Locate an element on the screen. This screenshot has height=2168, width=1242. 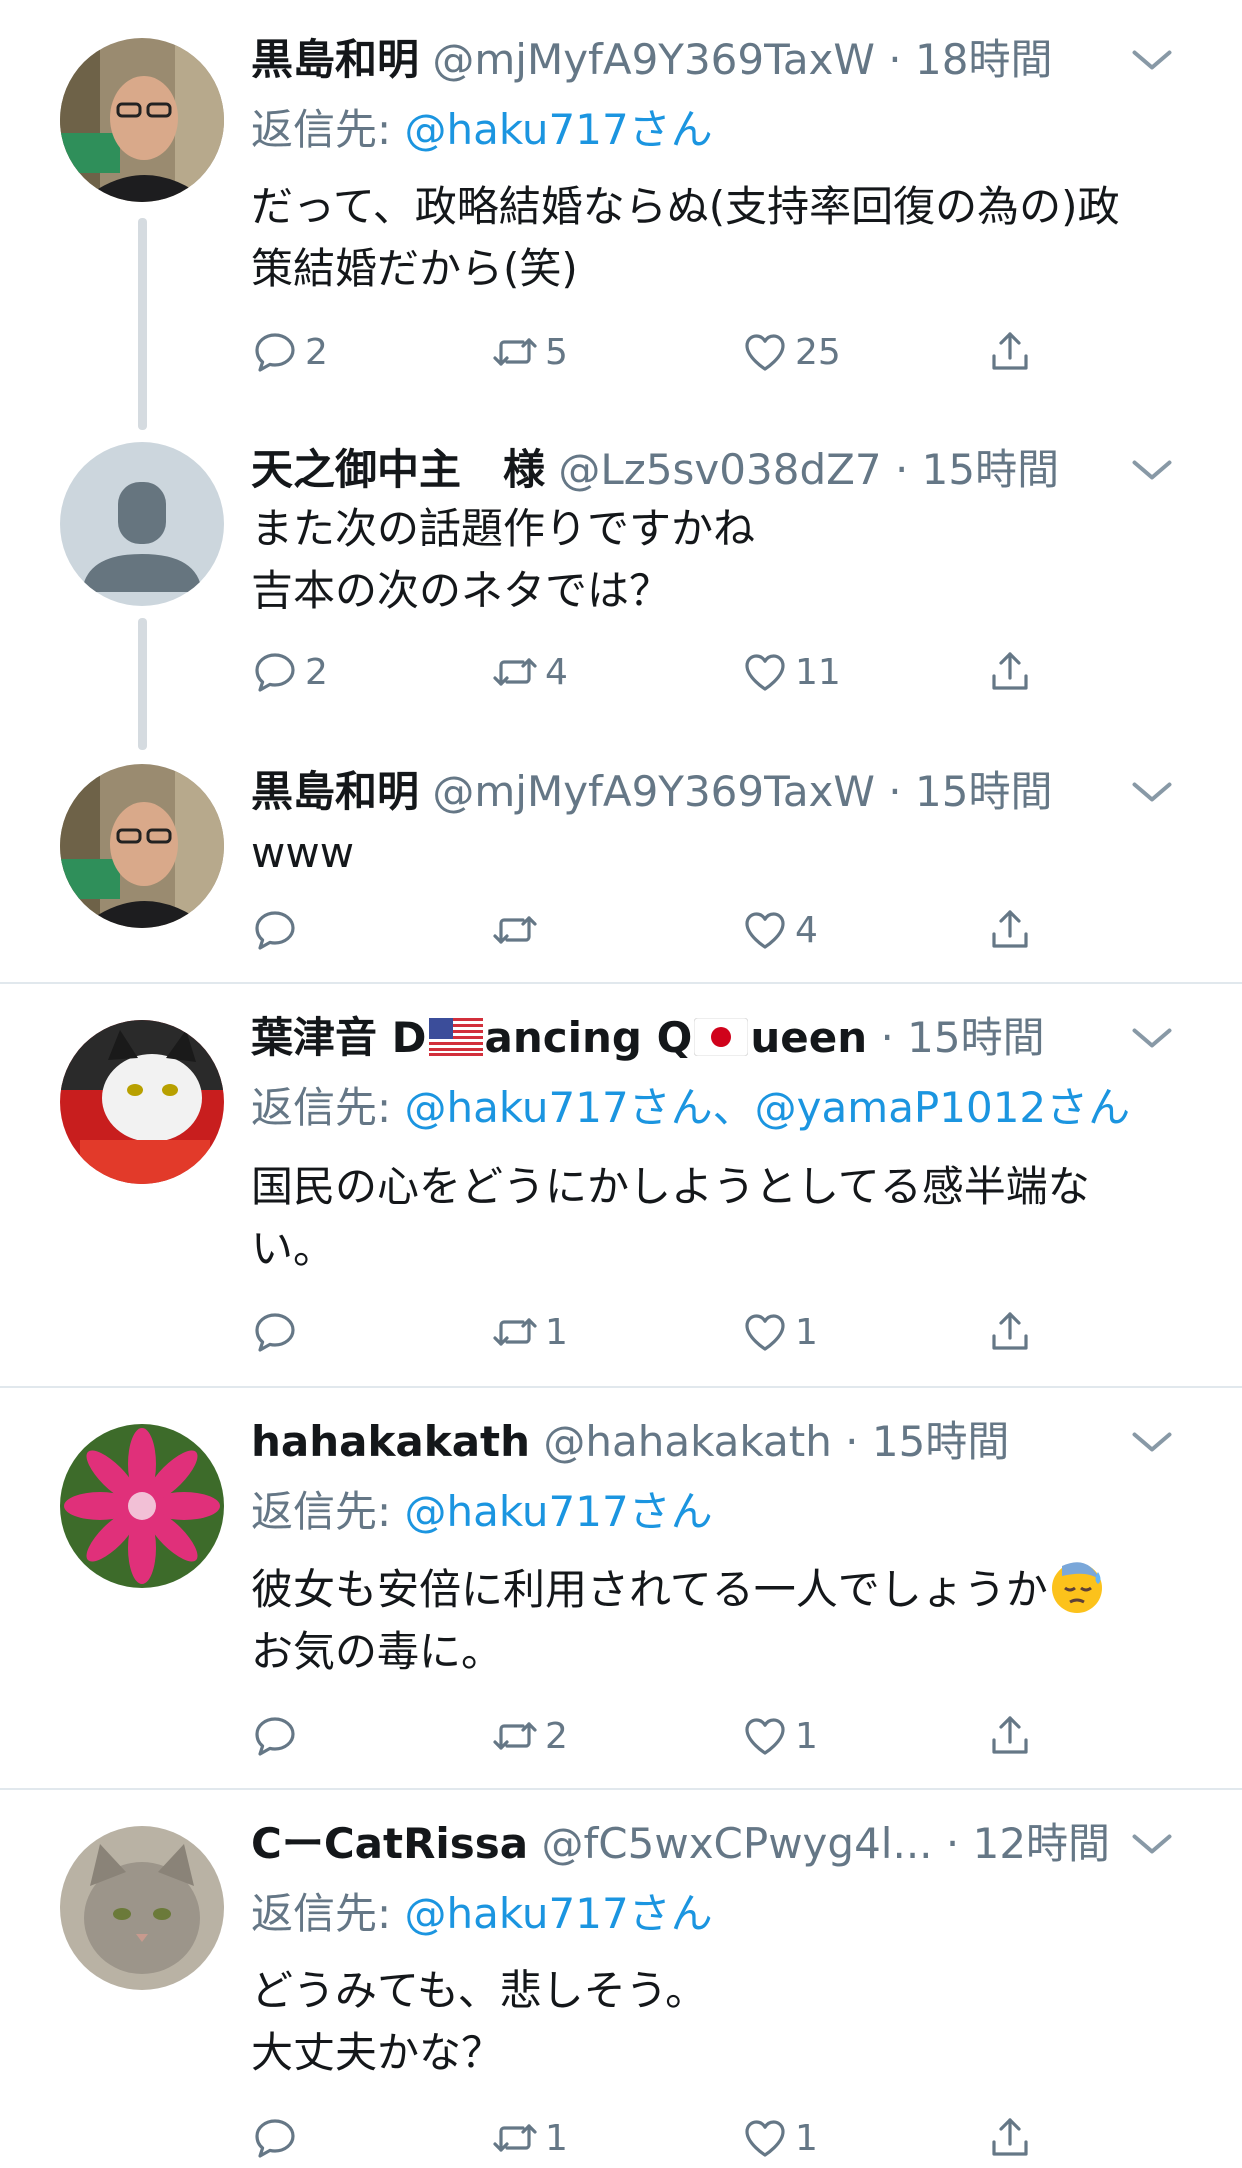
tweet-text: どうみても、悲しそう。 大丈夫かな？ is located at coordinates (479, 2021).